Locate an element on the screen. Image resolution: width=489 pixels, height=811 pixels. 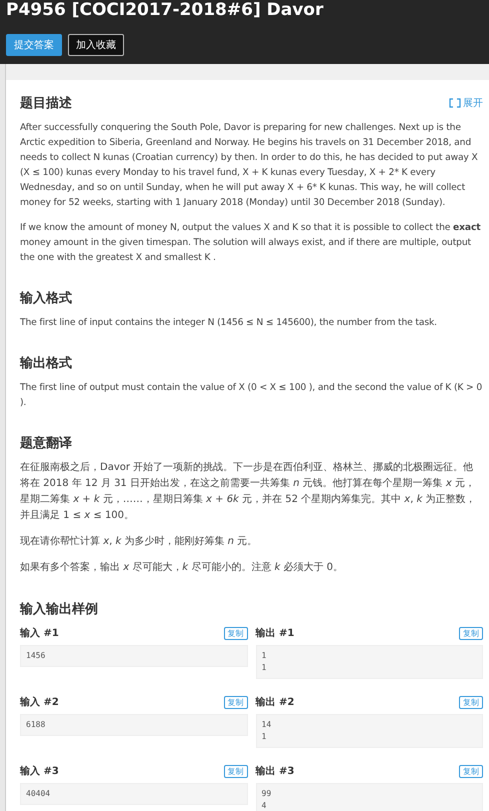
sample-label: 输入 #3 is located at coordinates (39, 771).